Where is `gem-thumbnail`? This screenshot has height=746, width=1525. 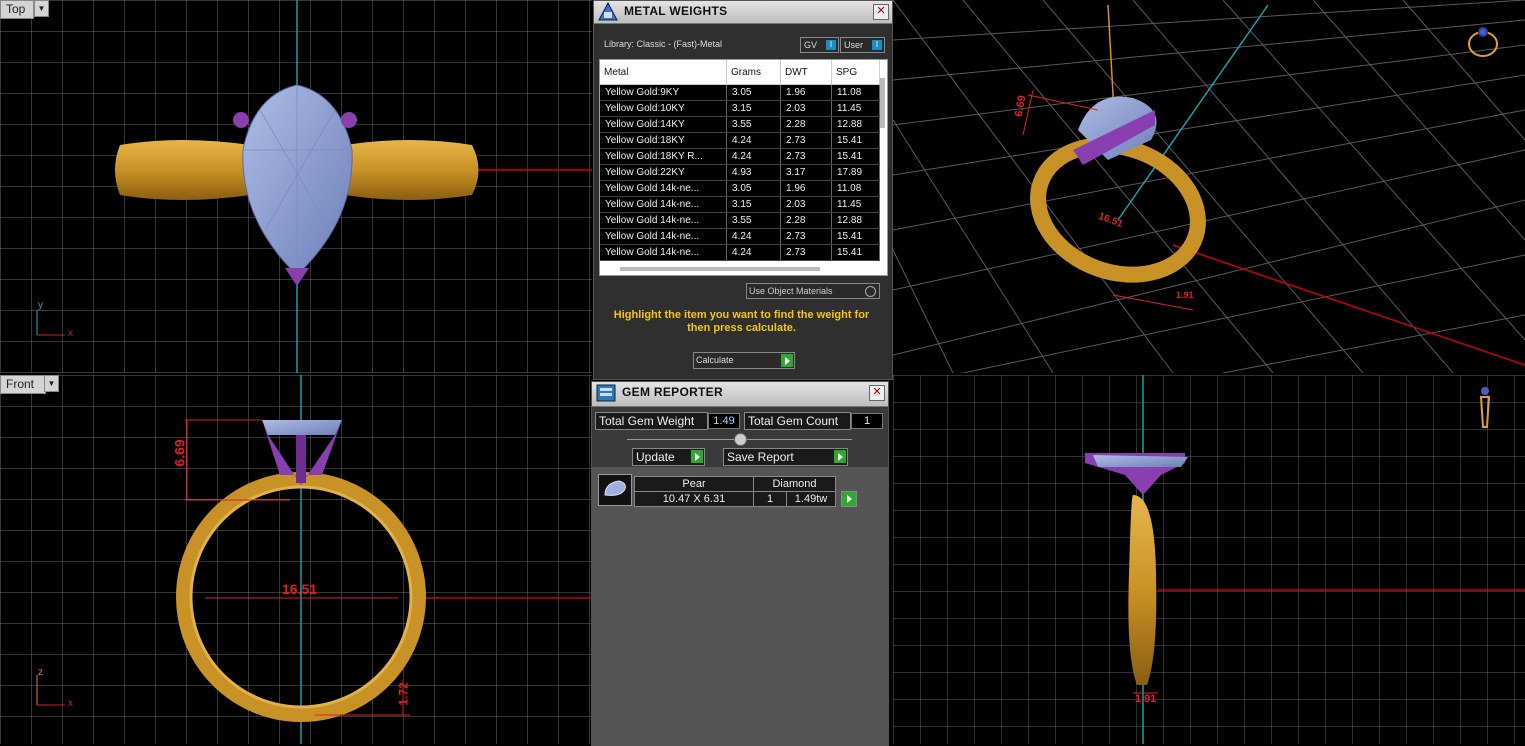
gem-thumbnail is located at coordinates (615, 490).